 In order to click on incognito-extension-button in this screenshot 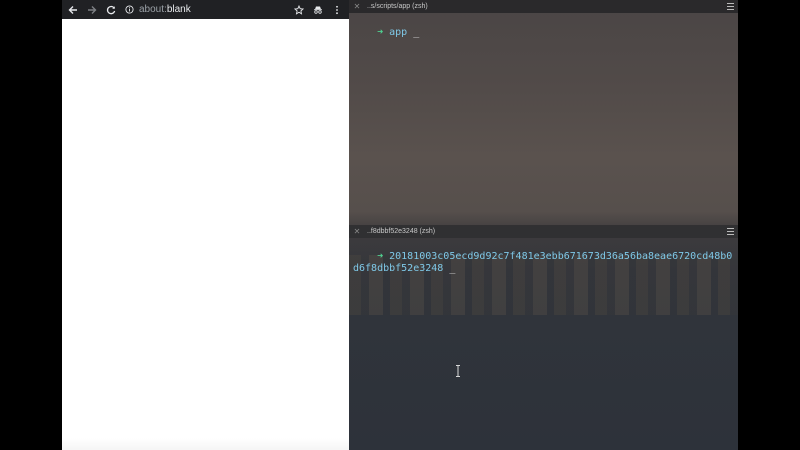, I will do `click(318, 10)`.